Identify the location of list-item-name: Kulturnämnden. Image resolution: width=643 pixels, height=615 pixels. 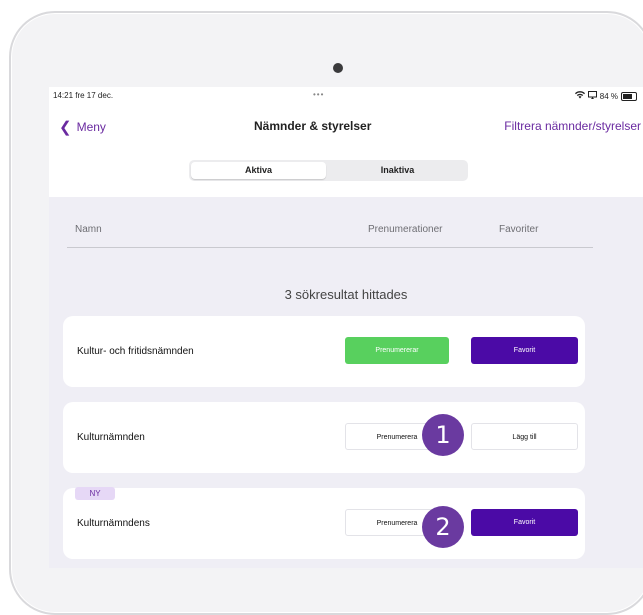
(111, 437).